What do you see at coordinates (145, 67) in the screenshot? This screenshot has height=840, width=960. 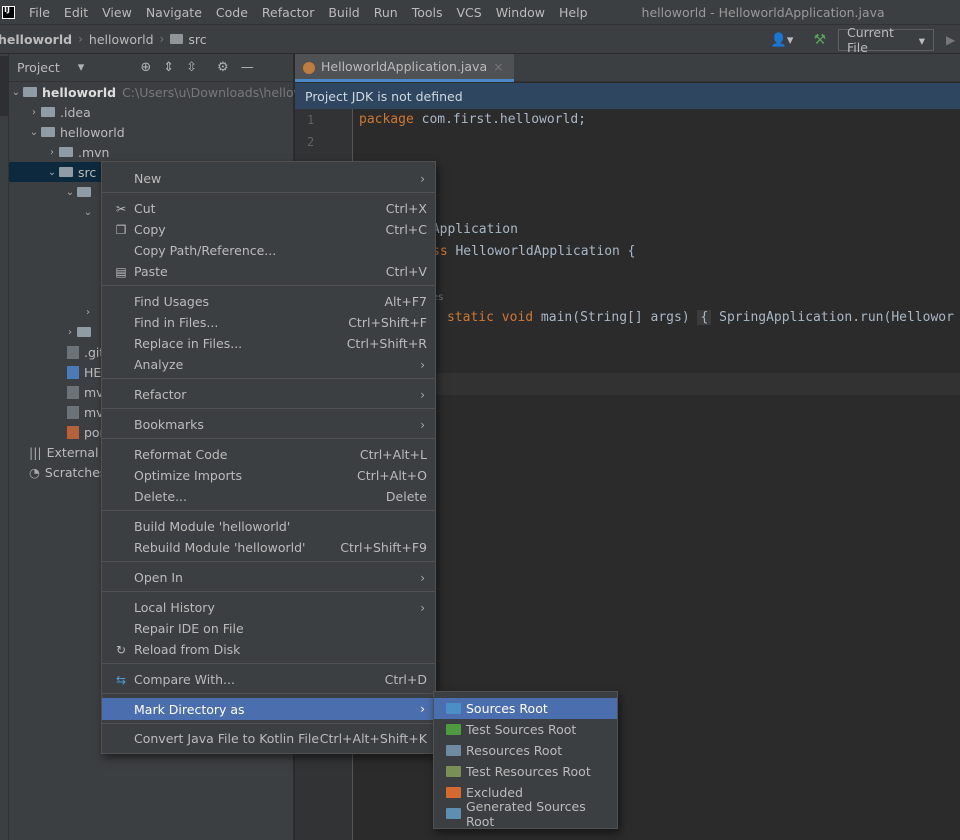 I see `locate-icon: ⊕` at bounding box center [145, 67].